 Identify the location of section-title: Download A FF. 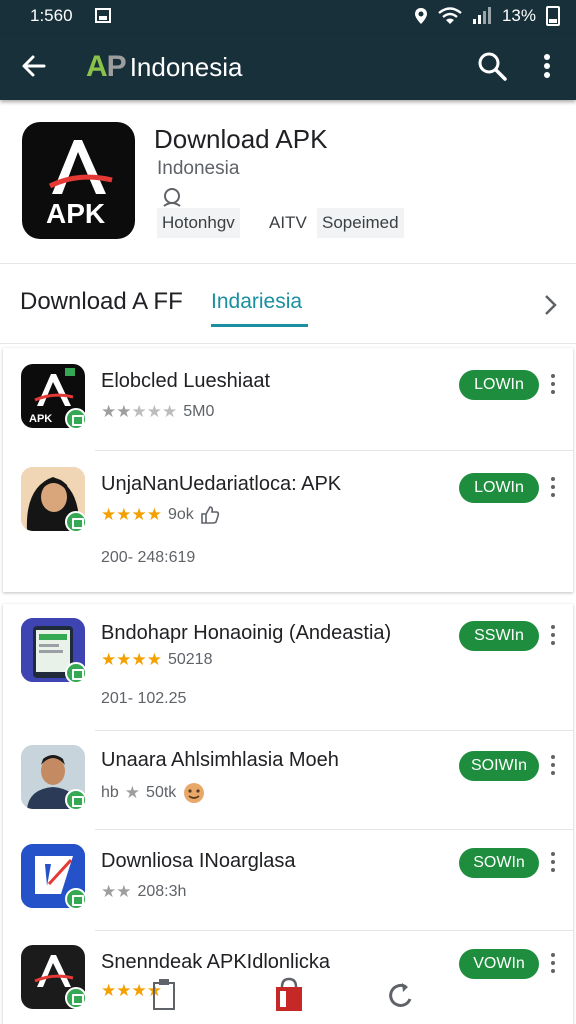
(101, 301).